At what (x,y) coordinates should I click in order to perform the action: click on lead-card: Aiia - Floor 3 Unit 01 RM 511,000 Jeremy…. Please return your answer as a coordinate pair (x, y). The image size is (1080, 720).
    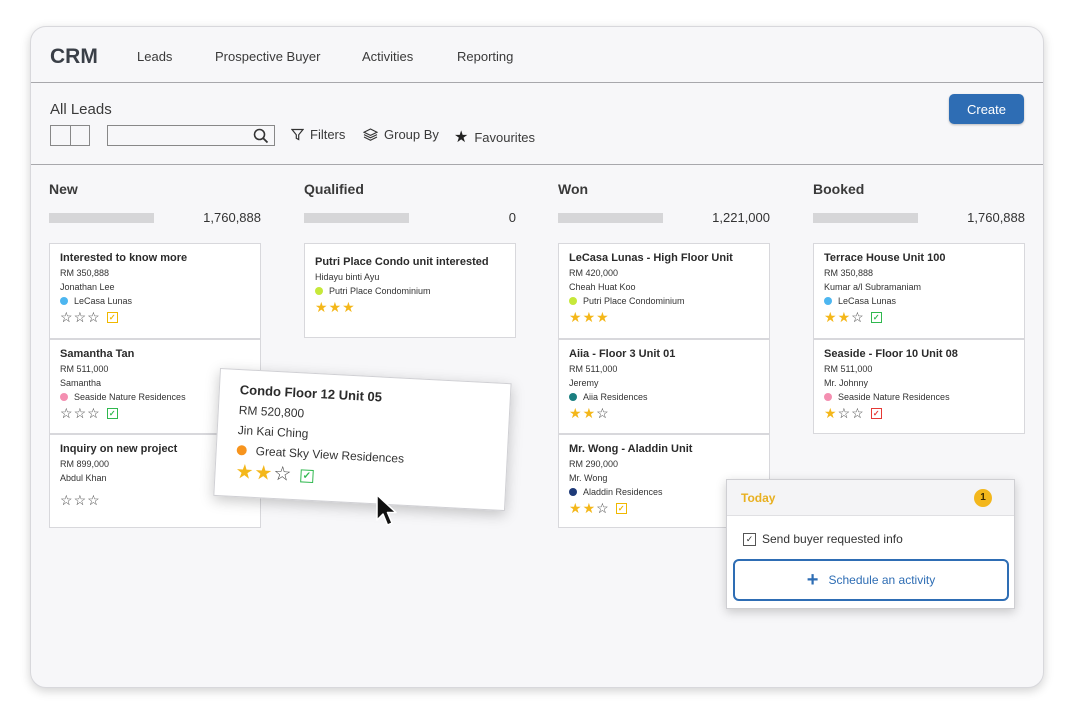
    Looking at the image, I should click on (664, 386).